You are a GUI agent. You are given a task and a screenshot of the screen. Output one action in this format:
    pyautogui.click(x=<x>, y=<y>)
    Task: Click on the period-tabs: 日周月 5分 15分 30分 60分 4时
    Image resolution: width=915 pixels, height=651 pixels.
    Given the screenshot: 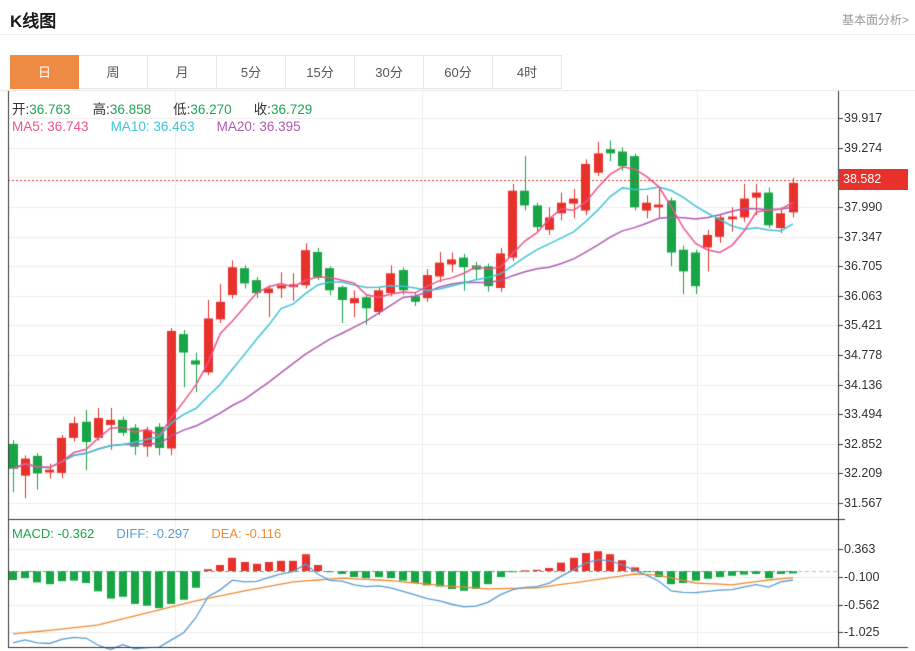 What is the action you would take?
    pyautogui.click(x=286, y=72)
    